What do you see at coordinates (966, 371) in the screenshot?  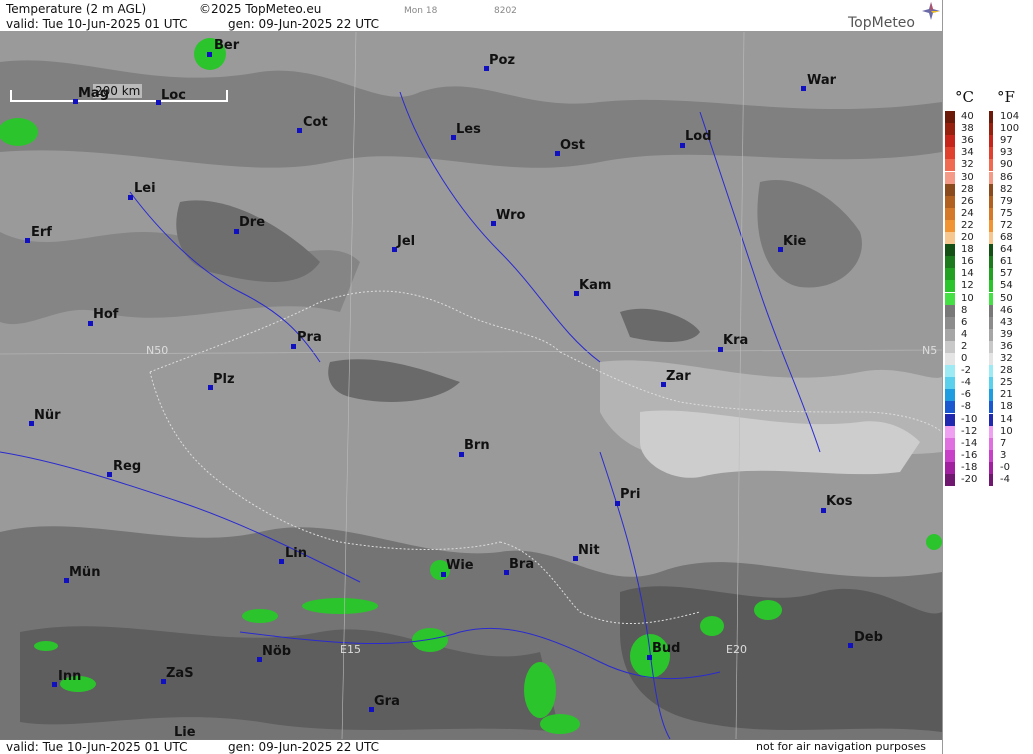 I see `legend-label-c: -2` at bounding box center [966, 371].